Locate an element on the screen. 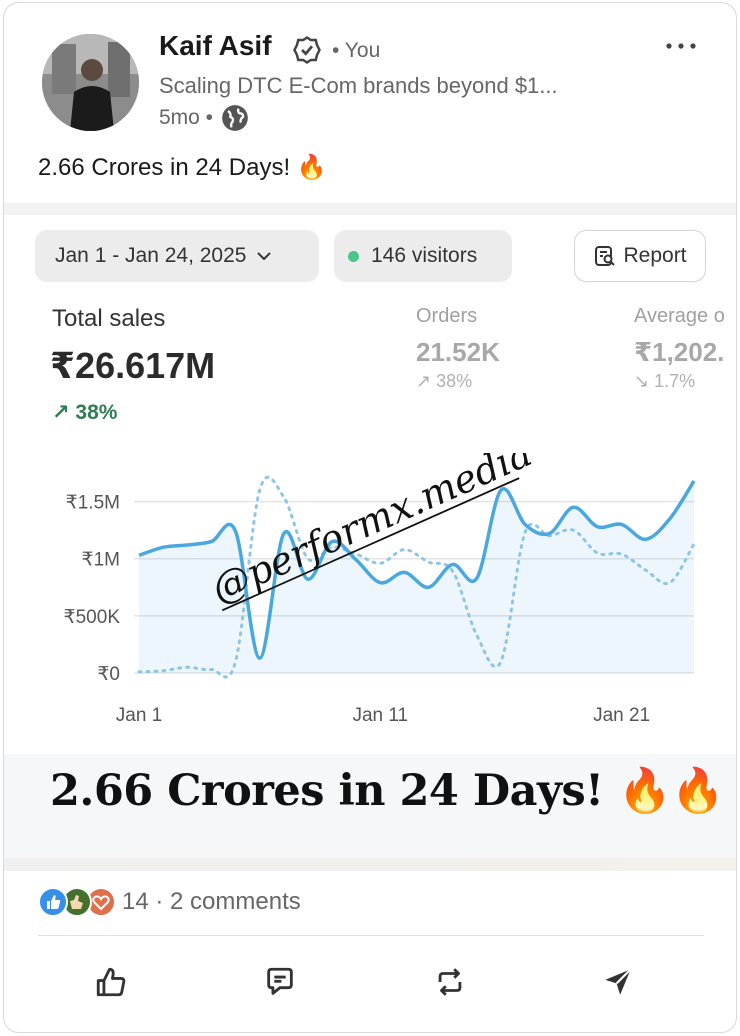  banner-text: 2.66 Crores in 24 Days! 🔥🔥 is located at coordinates (387, 791).